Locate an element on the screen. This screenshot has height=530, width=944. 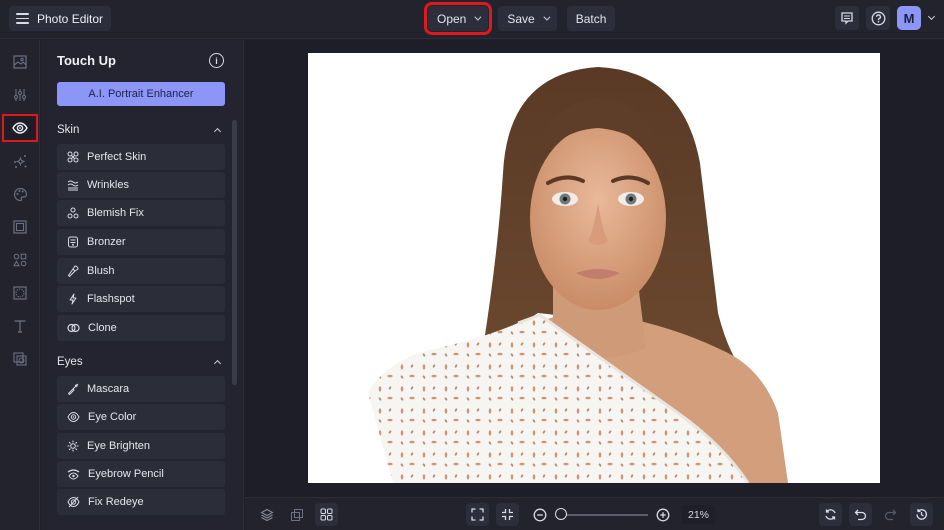
chevron-up-icon is located at coordinates (217, 363).